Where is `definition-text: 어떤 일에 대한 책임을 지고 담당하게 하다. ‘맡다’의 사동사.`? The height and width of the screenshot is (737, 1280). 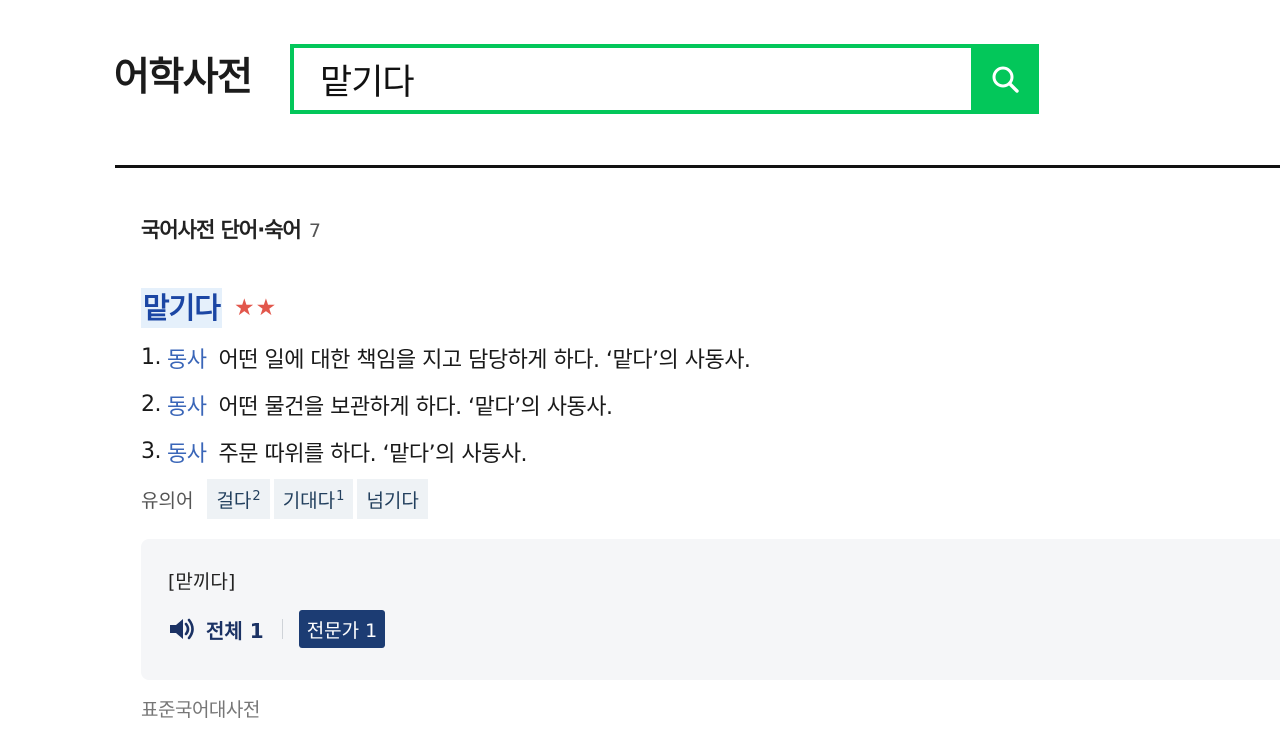 definition-text: 어떤 일에 대한 책임을 지고 담당하게 하다. ‘맡다’의 사동사. is located at coordinates (484, 360).